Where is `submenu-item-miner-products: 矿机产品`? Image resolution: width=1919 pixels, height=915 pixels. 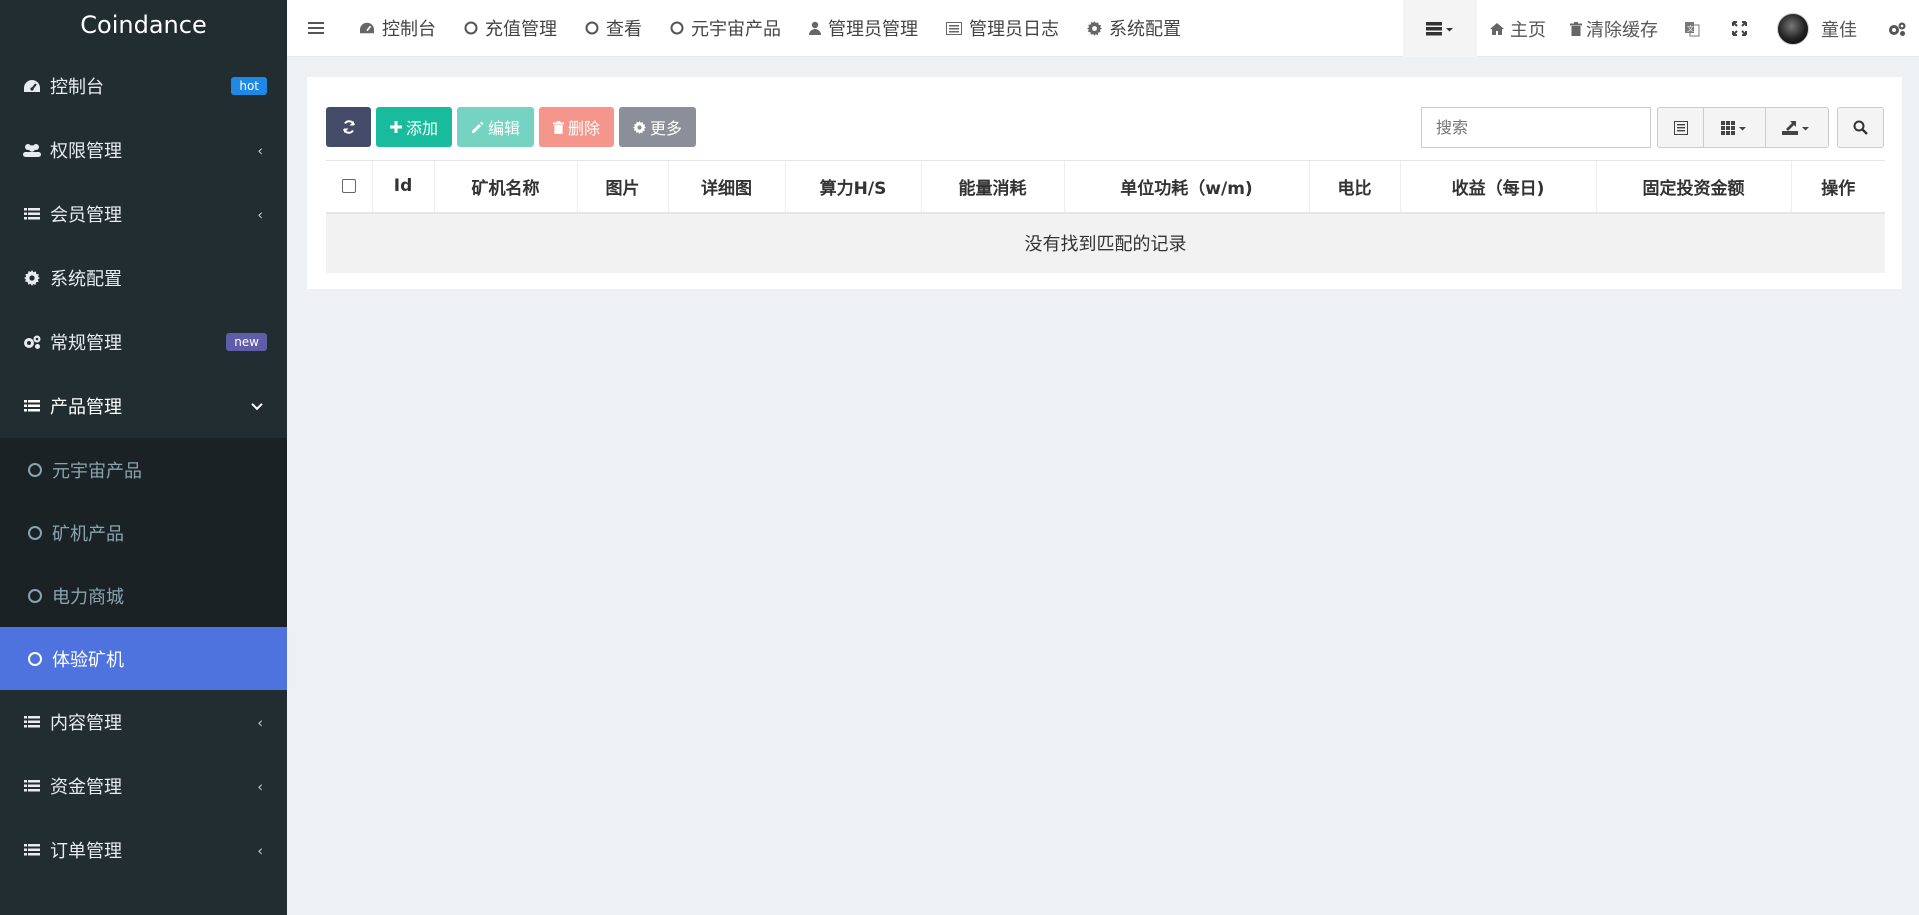
submenu-item-miner-products: 矿机产品 is located at coordinates (143, 532).